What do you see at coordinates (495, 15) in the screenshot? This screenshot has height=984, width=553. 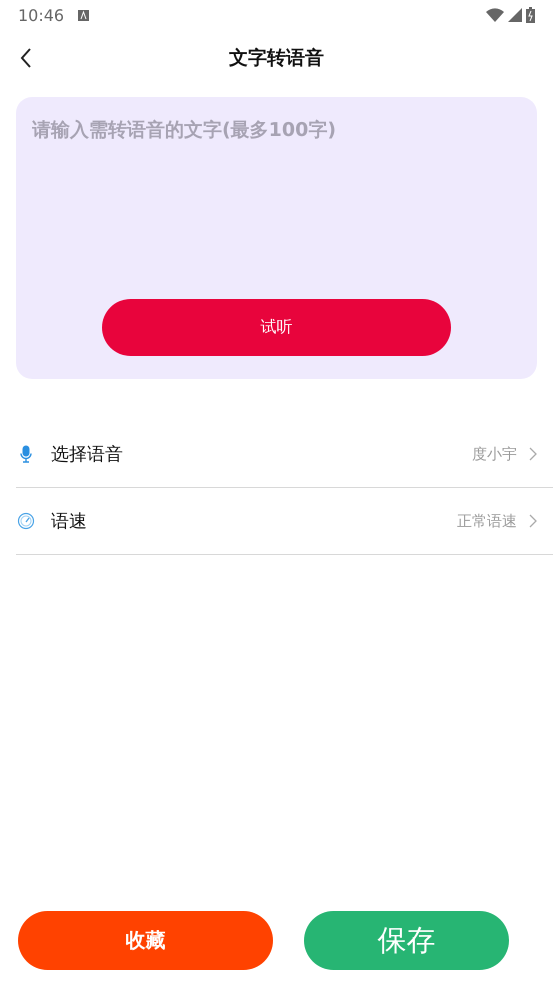 I see `wifi-icon` at bounding box center [495, 15].